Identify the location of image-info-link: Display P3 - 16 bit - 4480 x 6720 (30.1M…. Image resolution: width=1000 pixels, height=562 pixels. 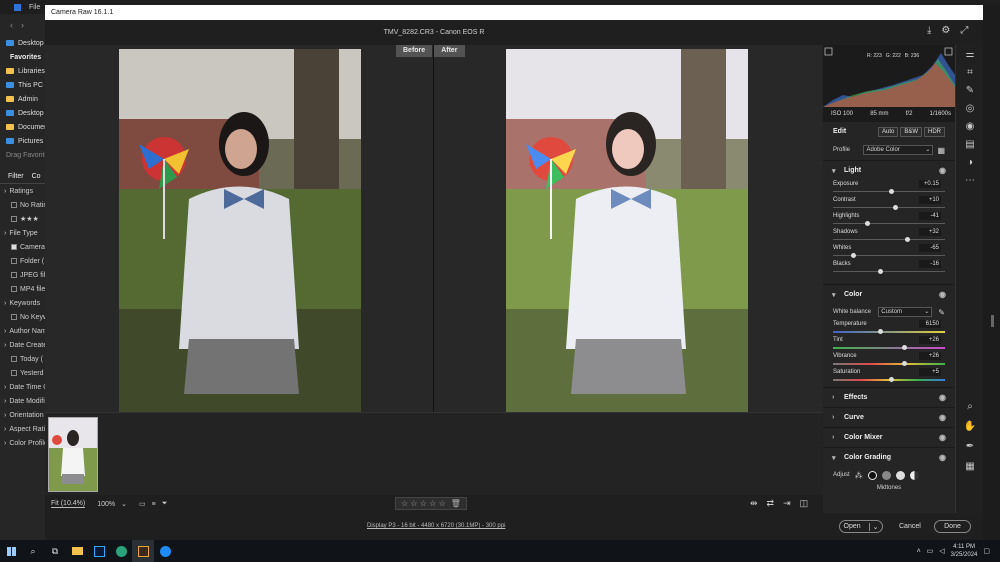
(436, 526).